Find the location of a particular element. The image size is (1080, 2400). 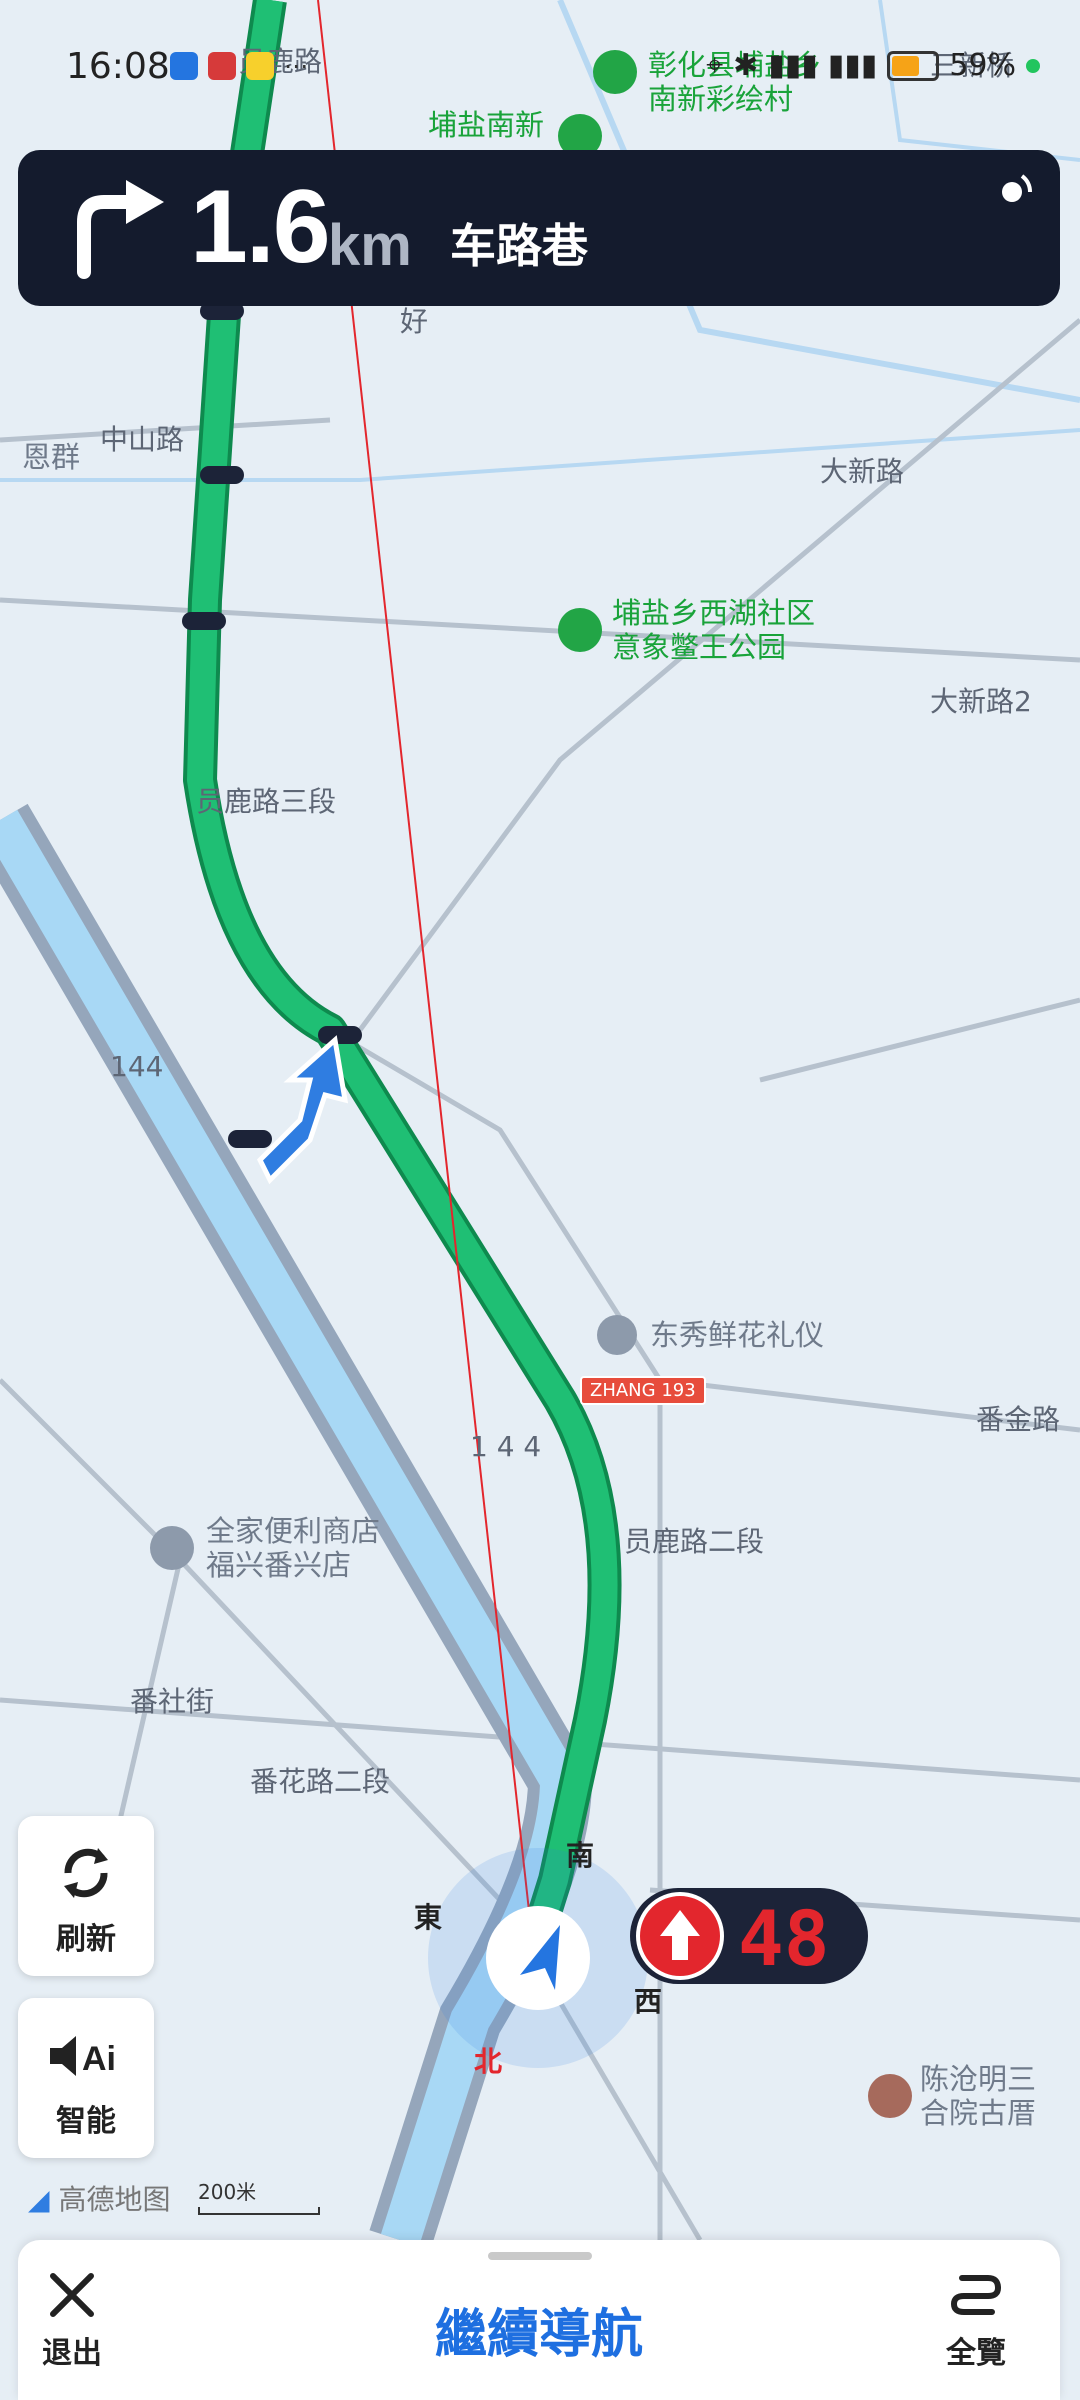

svg-text: Ai is located at coordinates (99, 2059).